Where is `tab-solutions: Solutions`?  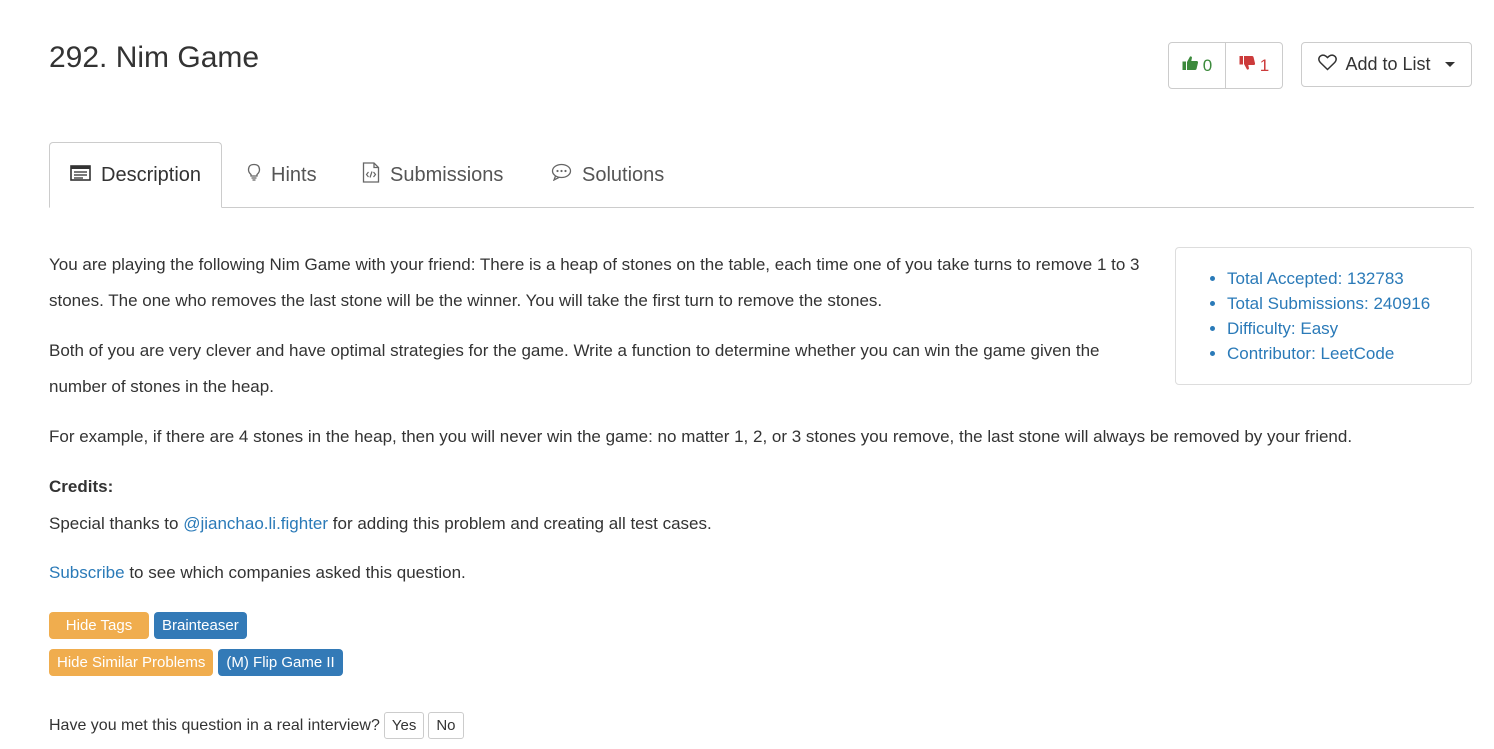
tab-solutions: Solutions is located at coordinates (607, 175).